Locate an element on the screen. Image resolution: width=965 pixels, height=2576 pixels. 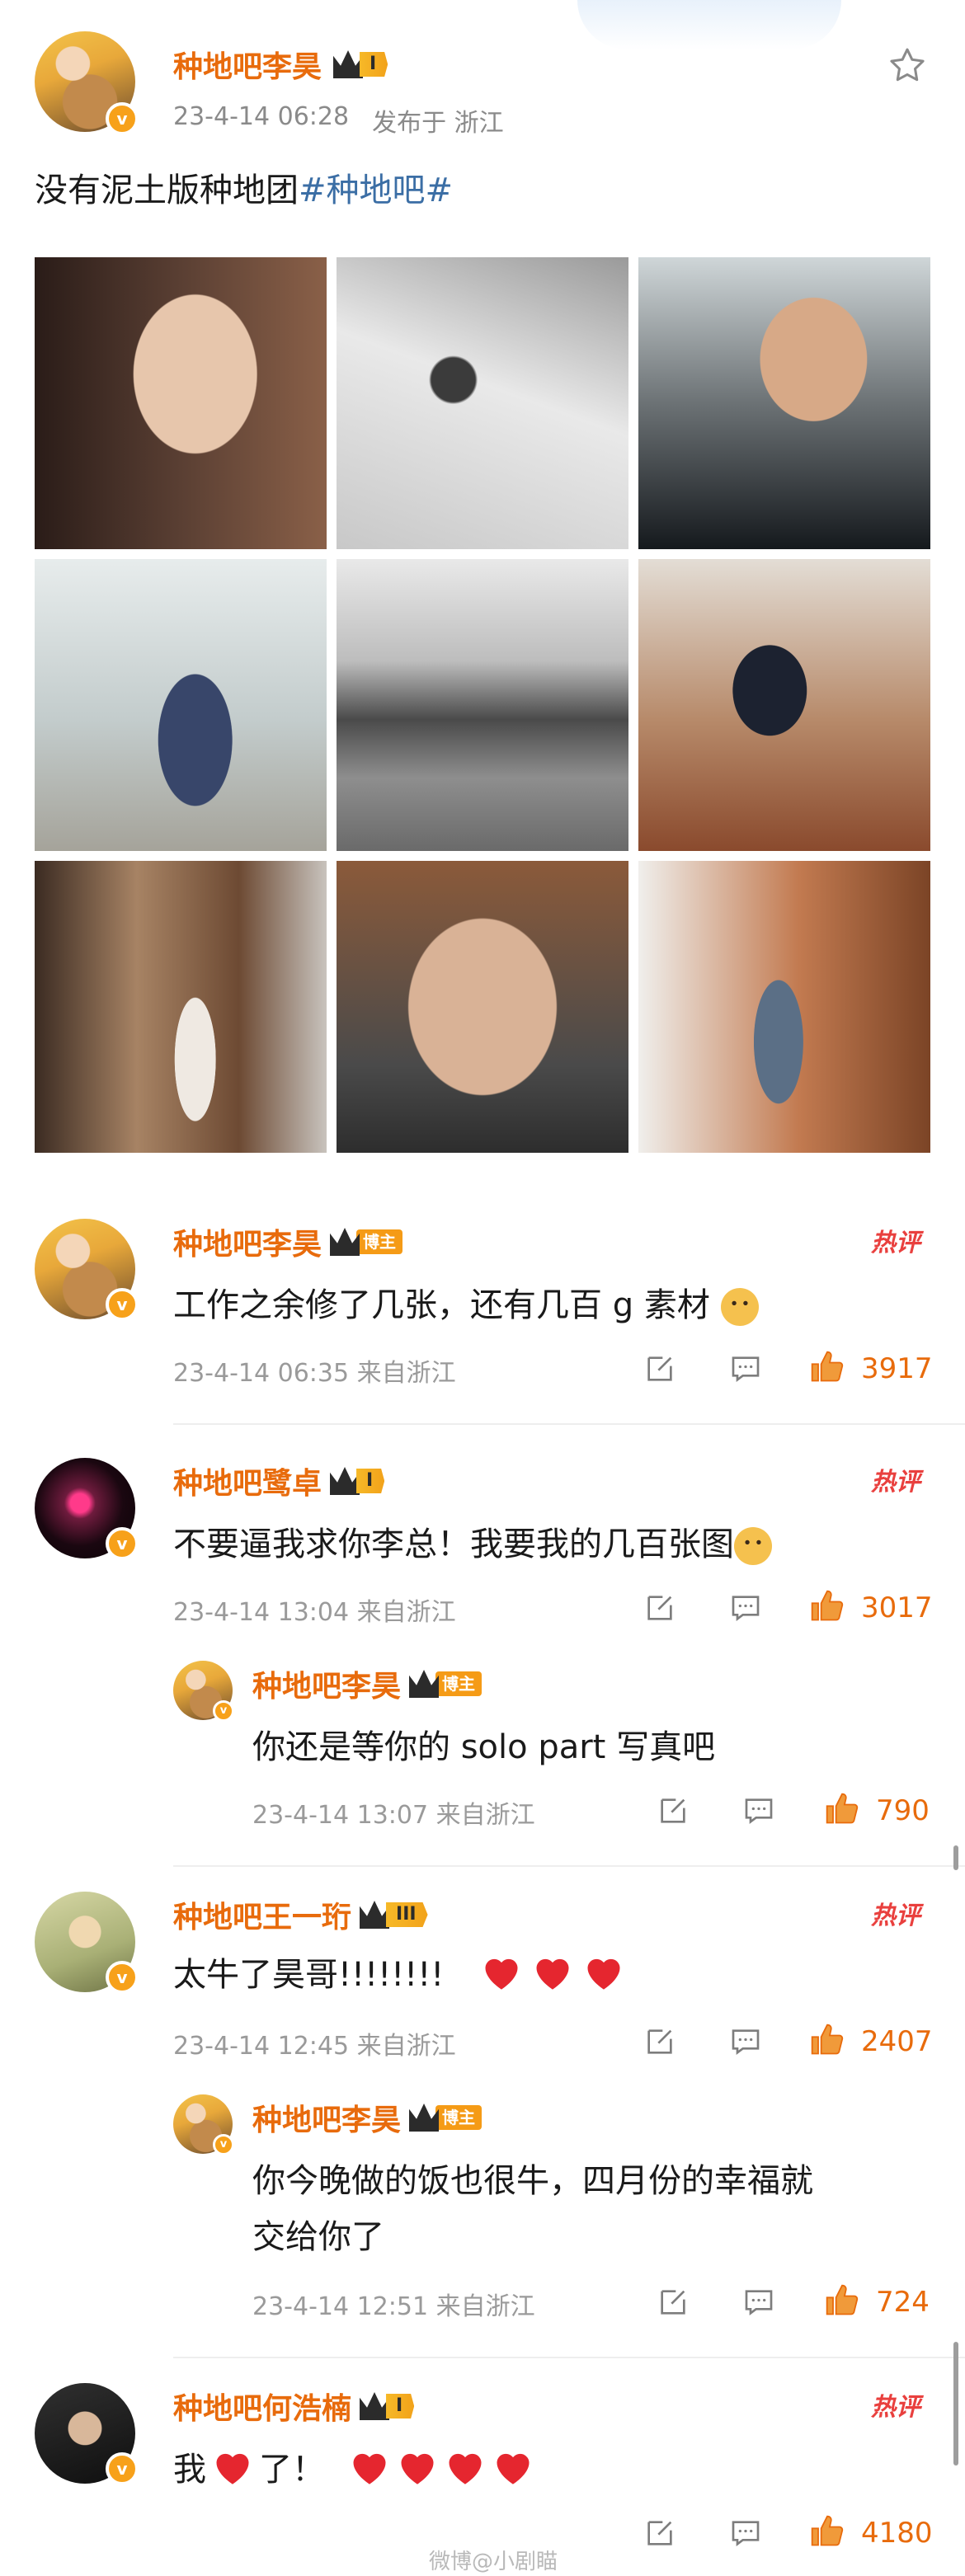
level-tag: III is located at coordinates (407, 1914).